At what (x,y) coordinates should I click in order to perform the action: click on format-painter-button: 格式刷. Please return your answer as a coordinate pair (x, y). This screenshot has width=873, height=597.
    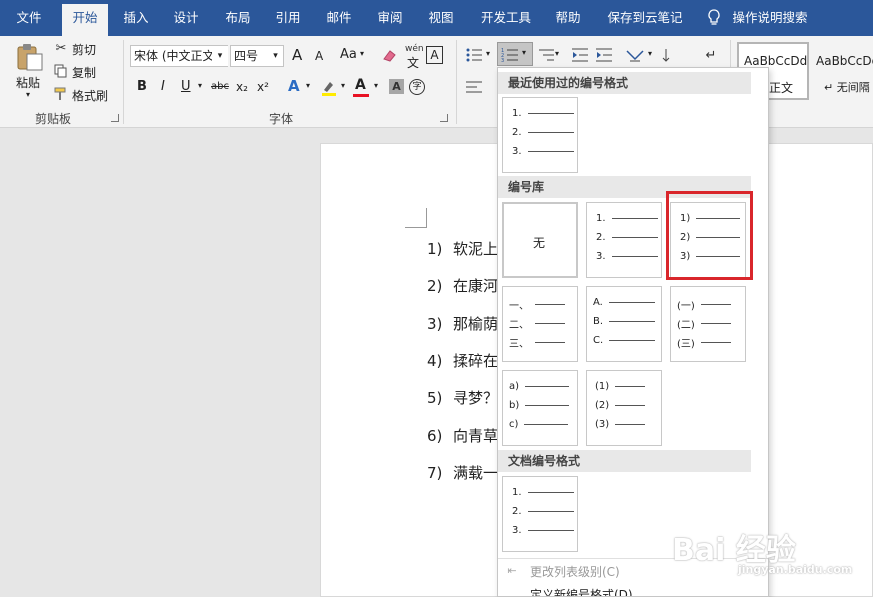
    Looking at the image, I should click on (90, 95).